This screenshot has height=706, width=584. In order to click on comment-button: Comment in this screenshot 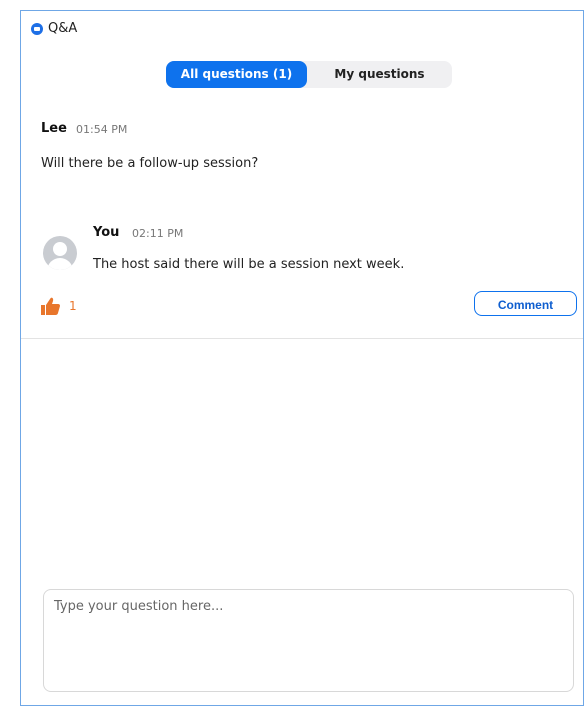, I will do `click(525, 303)`.